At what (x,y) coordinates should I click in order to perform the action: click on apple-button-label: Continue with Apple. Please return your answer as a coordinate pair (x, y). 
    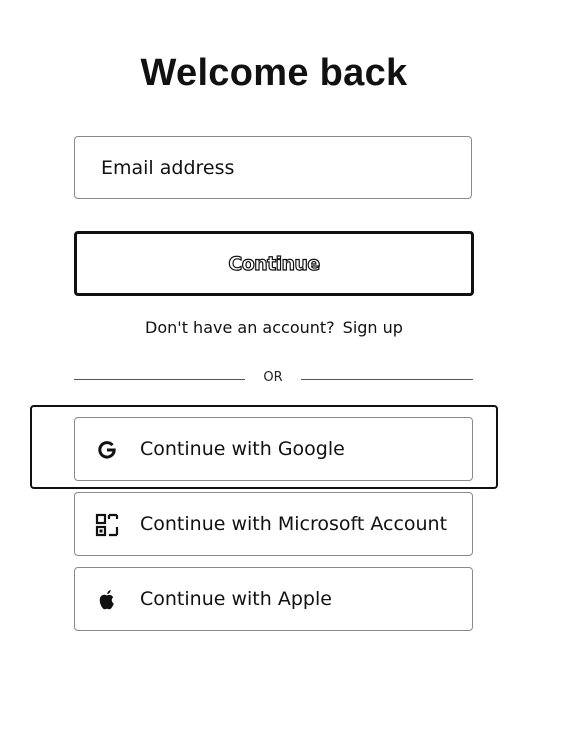
    Looking at the image, I should click on (236, 599).